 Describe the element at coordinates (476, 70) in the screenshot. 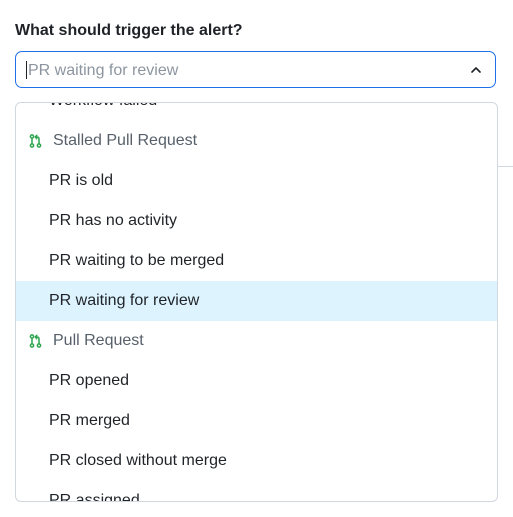

I see `chevron-up-icon` at that location.